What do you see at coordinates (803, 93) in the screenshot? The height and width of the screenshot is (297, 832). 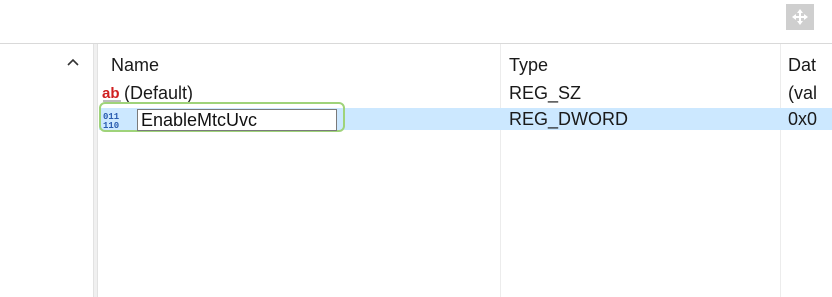 I see `value-data: (val` at bounding box center [803, 93].